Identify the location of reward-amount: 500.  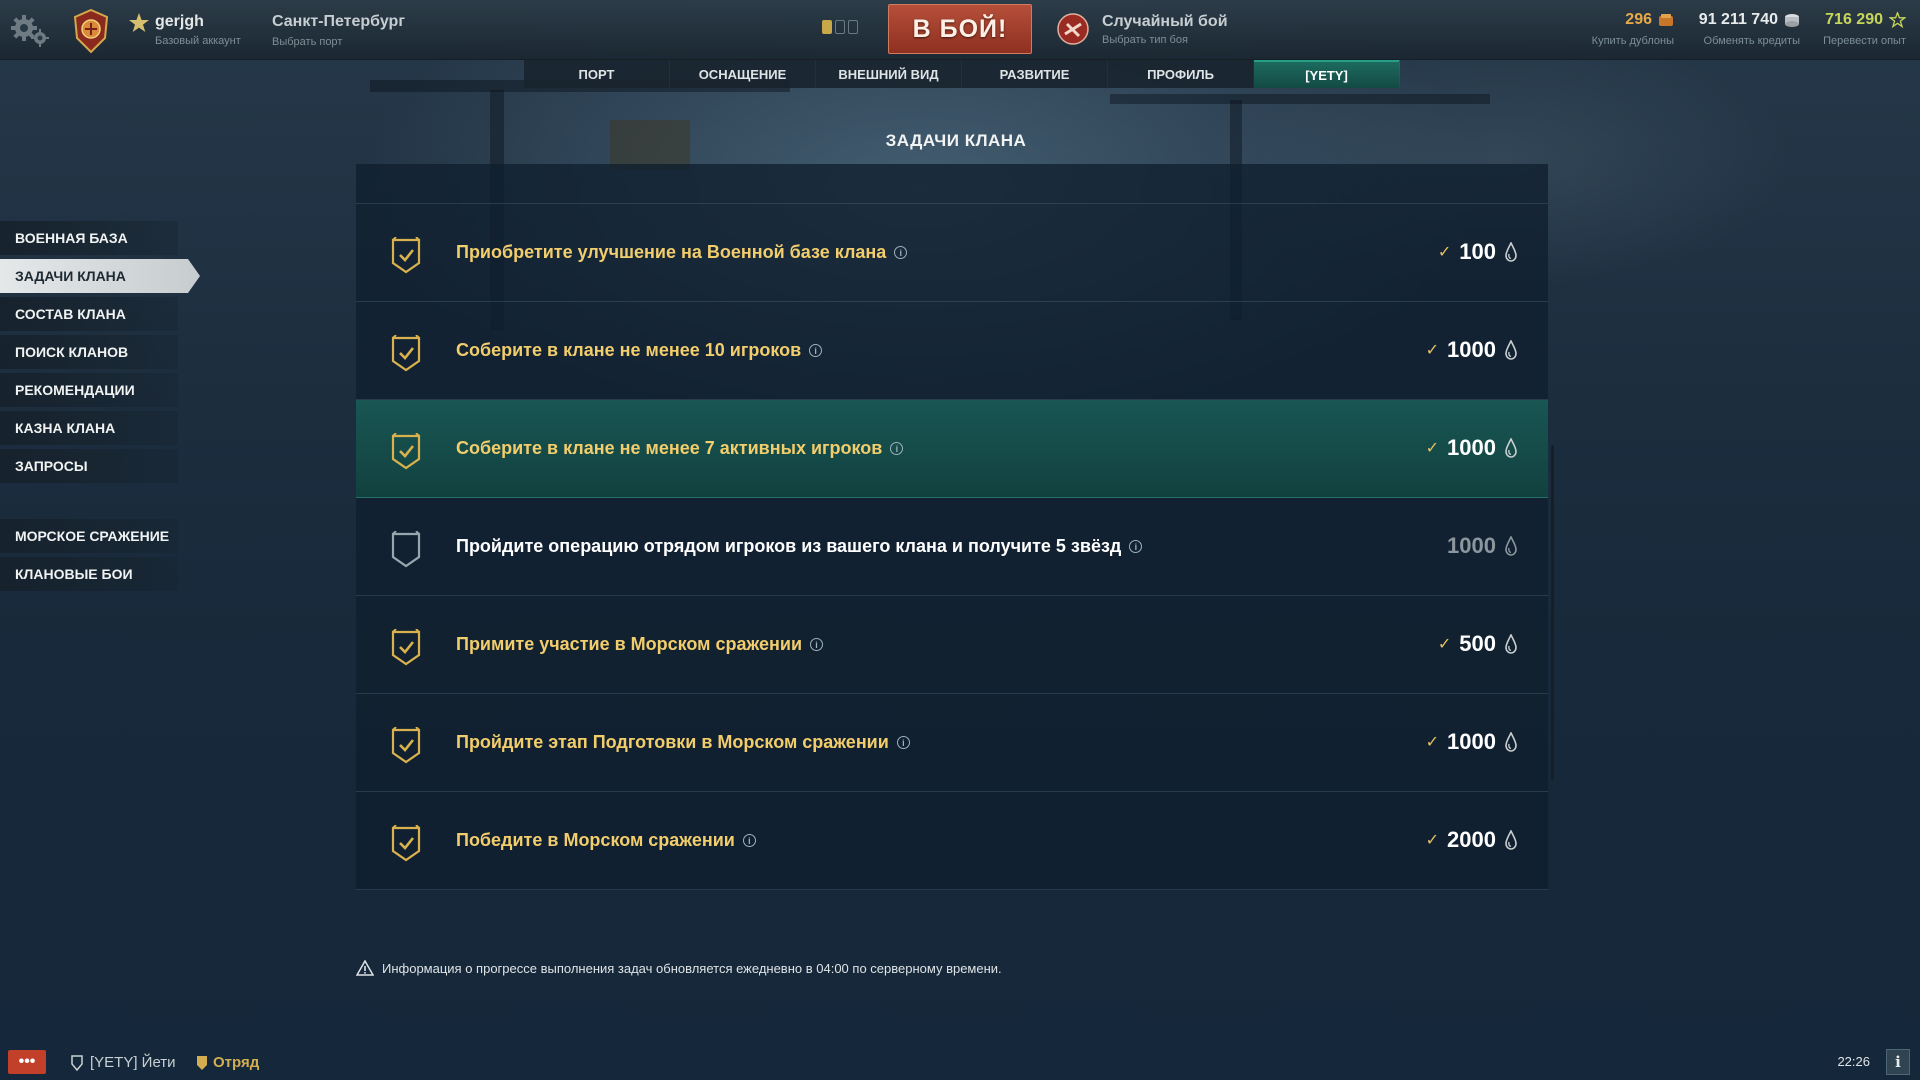
(1477, 643).